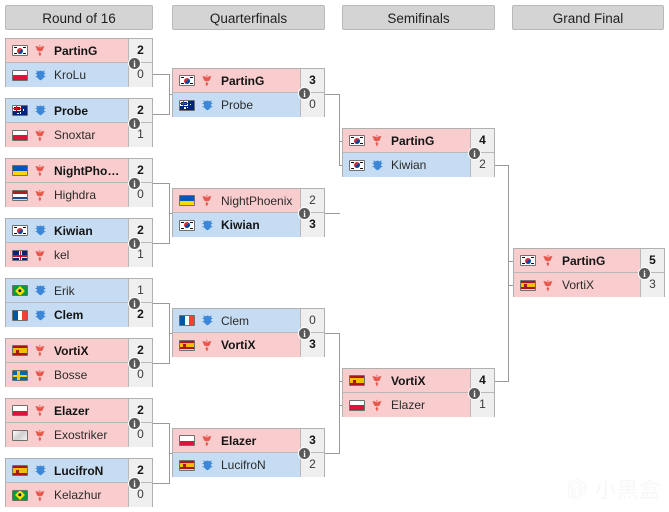 The image size is (669, 512). What do you see at coordinates (79, 302) in the screenshot?
I see `match-ro16-m5: Erik 1 Clem 2 i` at bounding box center [79, 302].